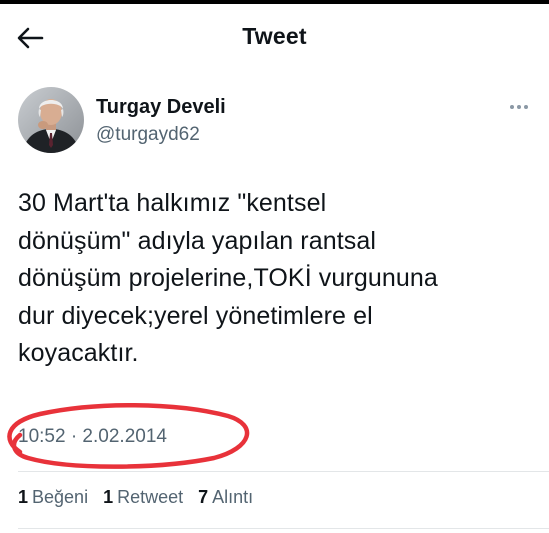 The height and width of the screenshot is (533, 549). What do you see at coordinates (92, 437) in the screenshot?
I see `tweet-timestamp: 10:52 · 2.02.2014` at bounding box center [92, 437].